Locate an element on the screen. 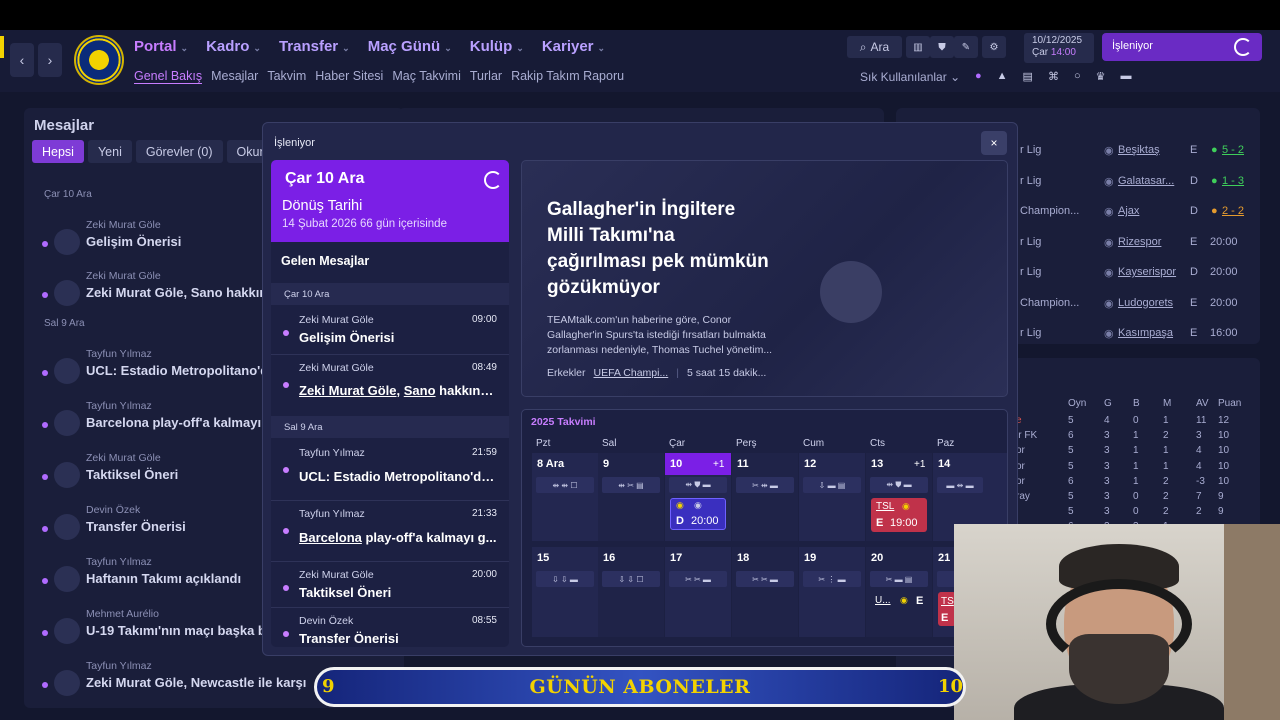 This screenshot has height=720, width=1280. training-schedule-icons: ▬ ⇹ ▬ is located at coordinates (960, 485).